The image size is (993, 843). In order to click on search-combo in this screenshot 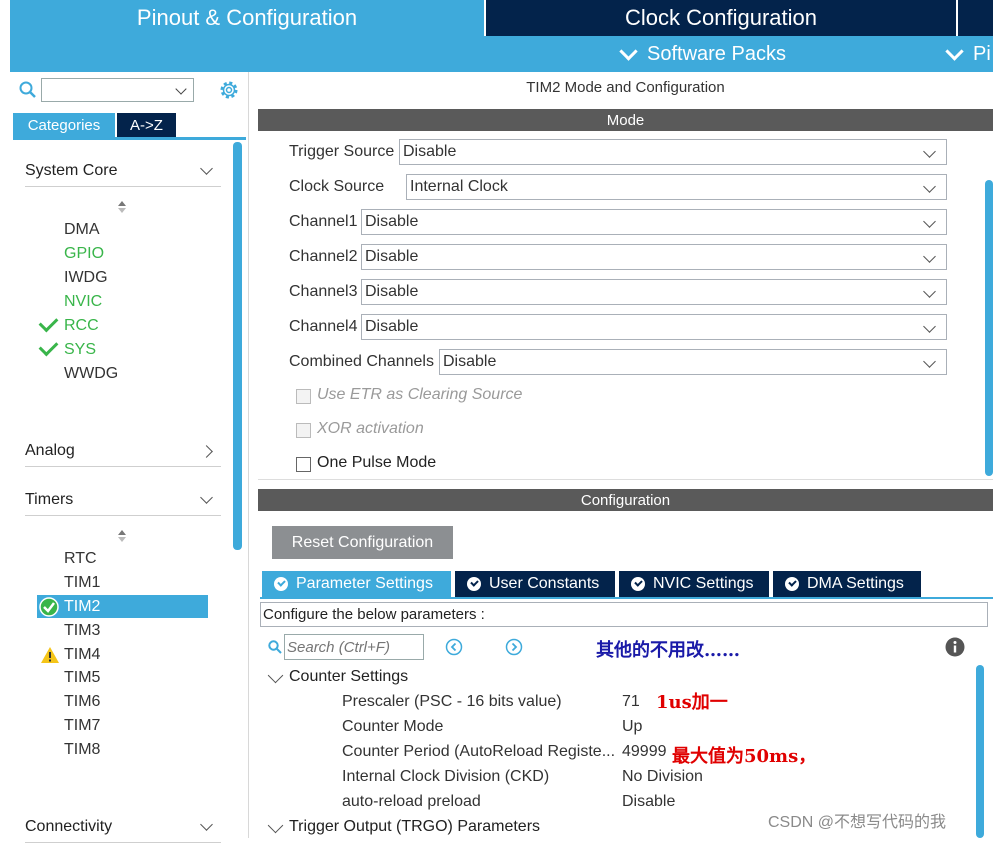, I will do `click(117, 90)`.